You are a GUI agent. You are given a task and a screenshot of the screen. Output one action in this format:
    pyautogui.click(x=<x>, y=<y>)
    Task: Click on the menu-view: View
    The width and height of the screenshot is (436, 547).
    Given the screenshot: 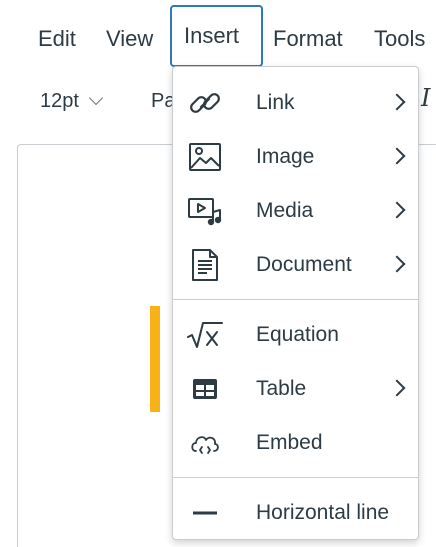 What is the action you would take?
    pyautogui.click(x=129, y=39)
    